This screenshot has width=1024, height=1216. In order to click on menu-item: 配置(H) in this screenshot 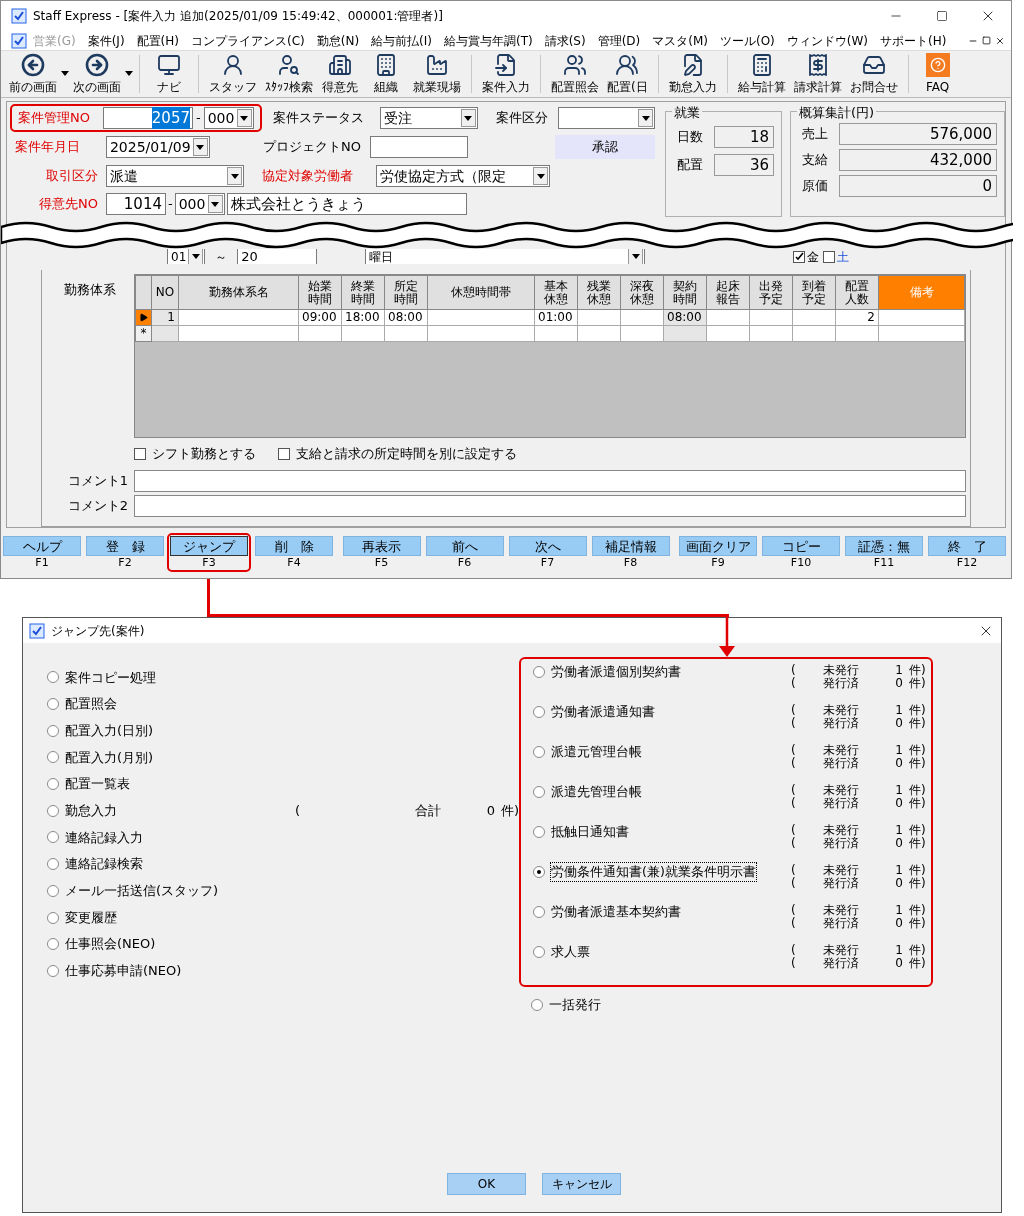, I will do `click(157, 40)`.